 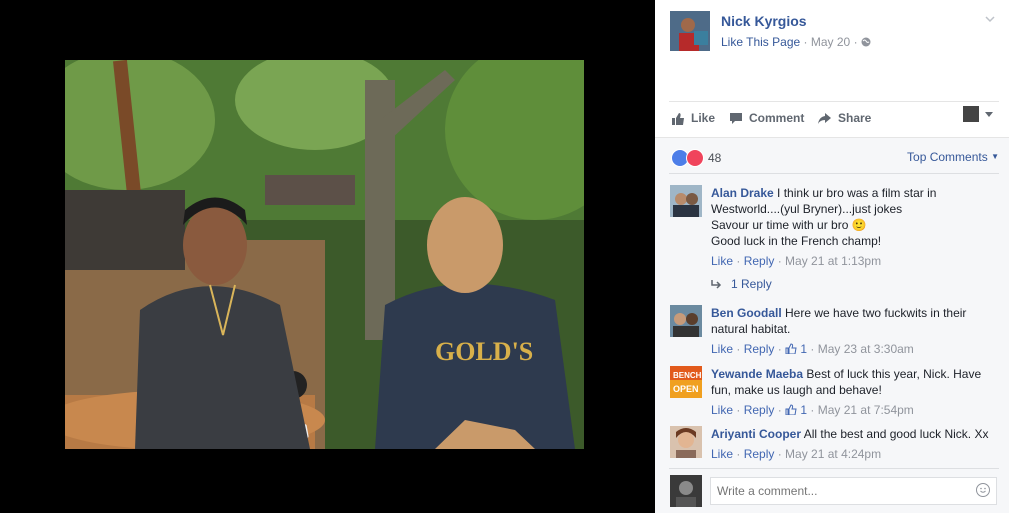 What do you see at coordinates (990, 19) in the screenshot?
I see `chevron-down-icon` at bounding box center [990, 19].